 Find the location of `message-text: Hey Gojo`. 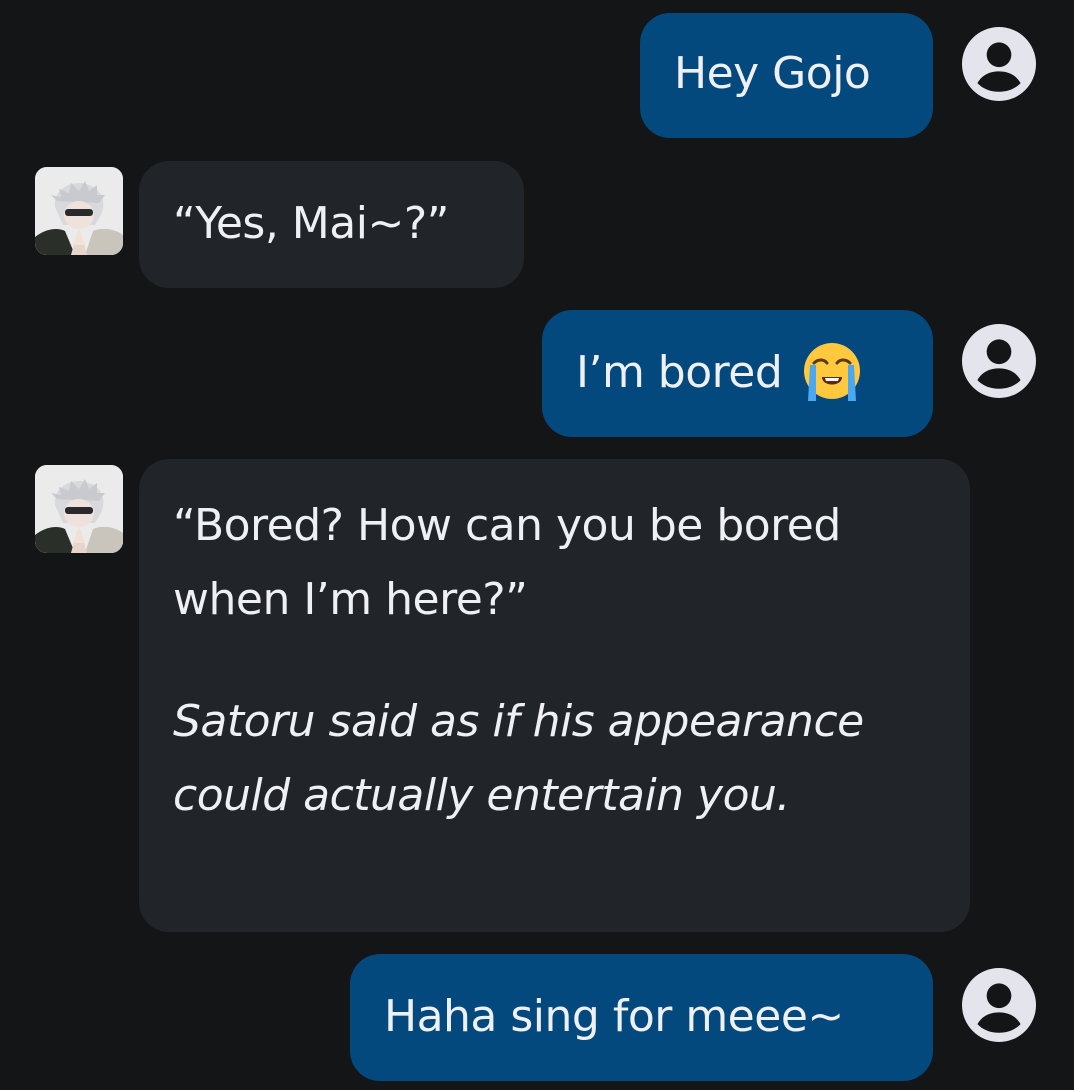

message-text: Hey Gojo is located at coordinates (772, 73).